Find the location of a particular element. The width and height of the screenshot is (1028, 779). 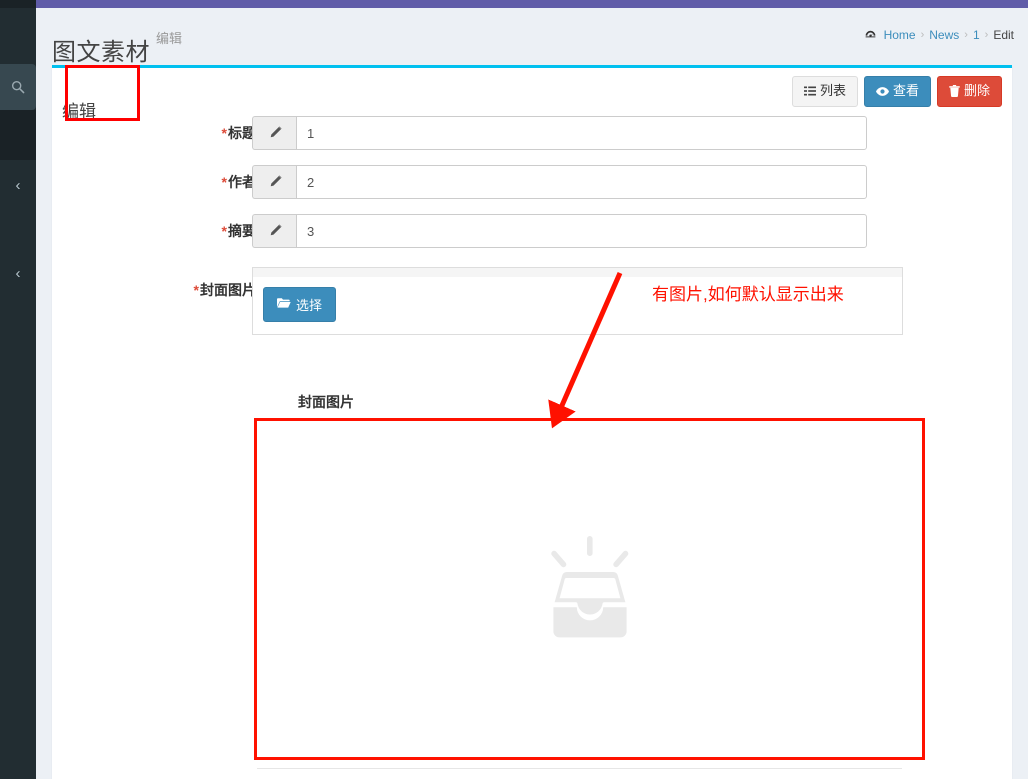

title-input-group is located at coordinates (559, 133).